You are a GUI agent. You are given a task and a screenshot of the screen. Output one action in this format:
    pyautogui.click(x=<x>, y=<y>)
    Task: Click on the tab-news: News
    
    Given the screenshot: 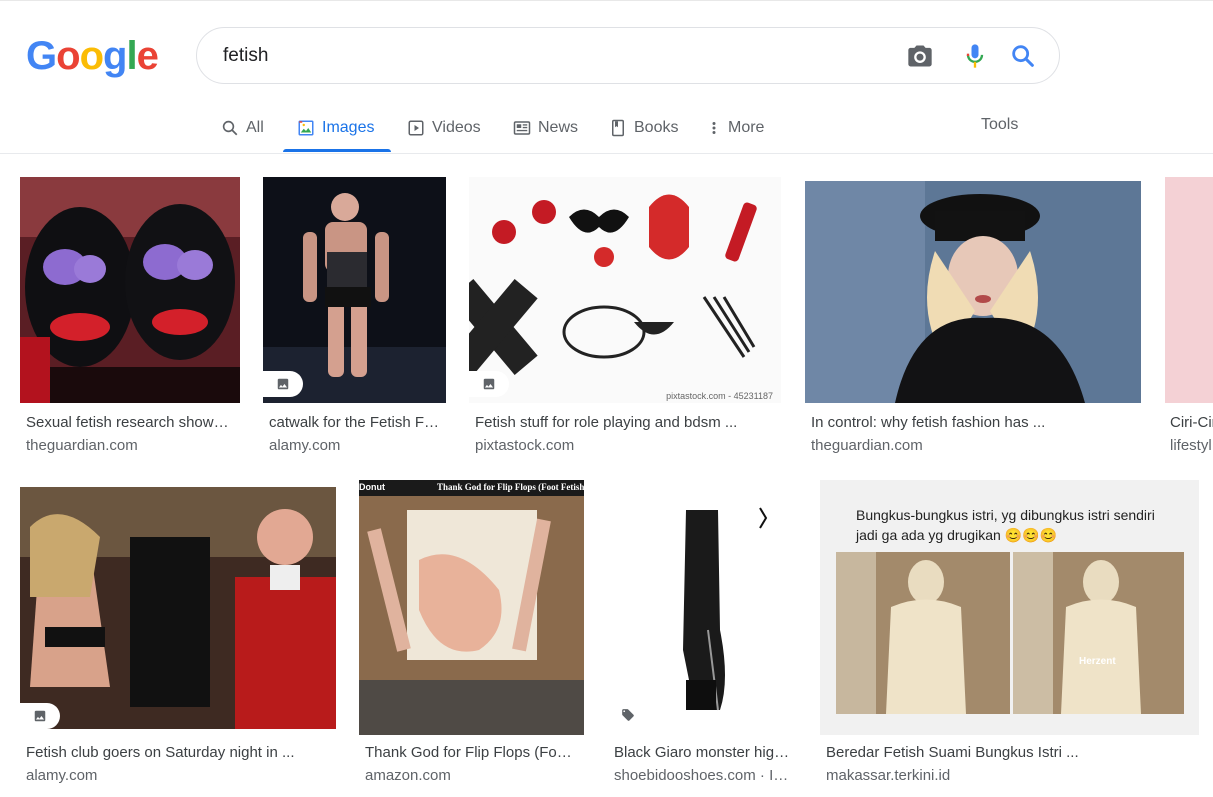 What is the action you would take?
    pyautogui.click(x=545, y=128)
    